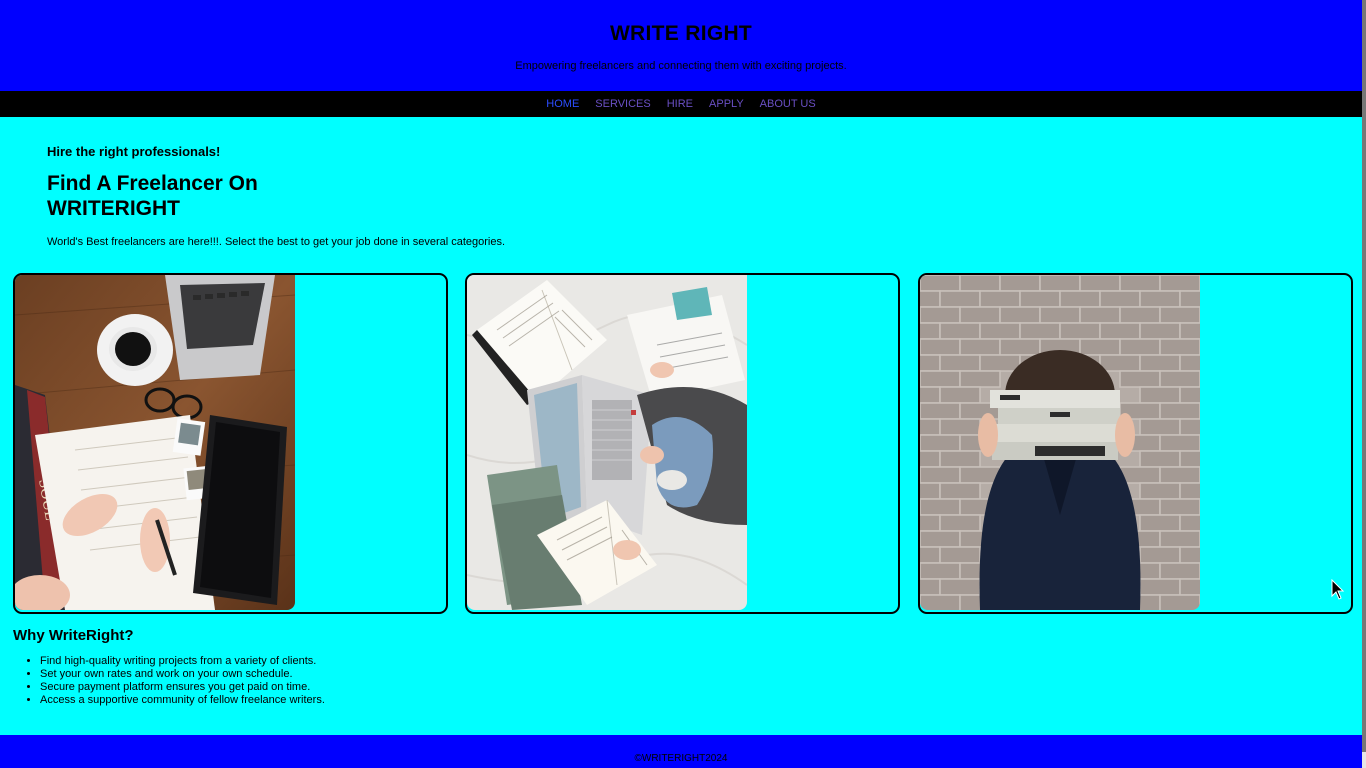 This screenshot has width=1366, height=768. I want to click on bed-laptop-books-photo, so click(607, 442).